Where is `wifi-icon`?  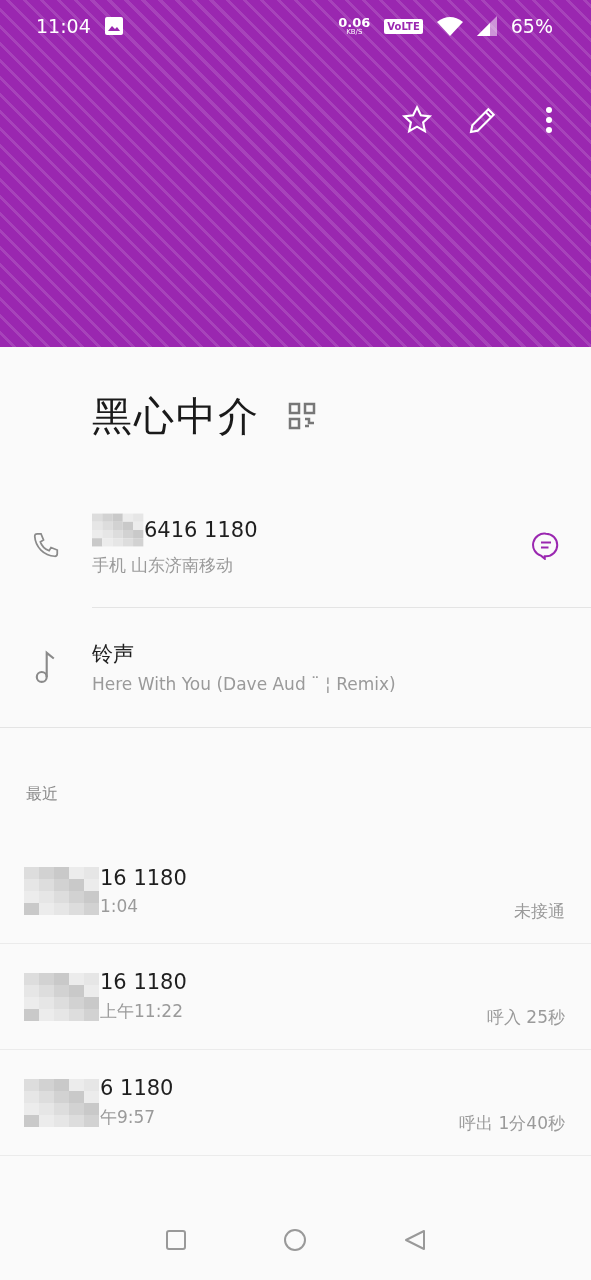
wifi-icon is located at coordinates (449, 26).